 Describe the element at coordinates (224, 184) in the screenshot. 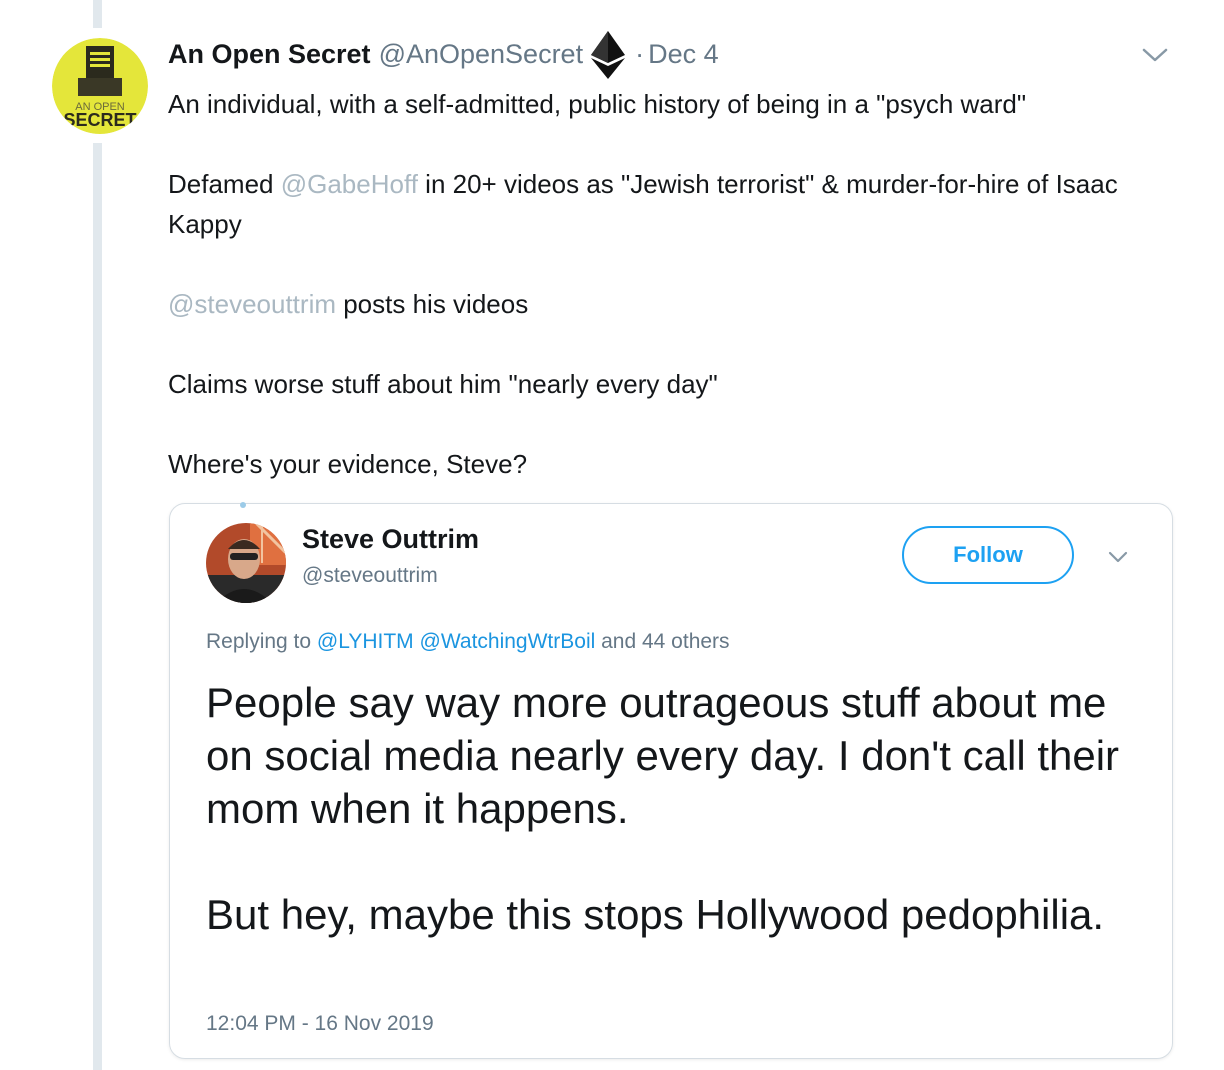

I see `tweet-line-text: Defamed` at that location.